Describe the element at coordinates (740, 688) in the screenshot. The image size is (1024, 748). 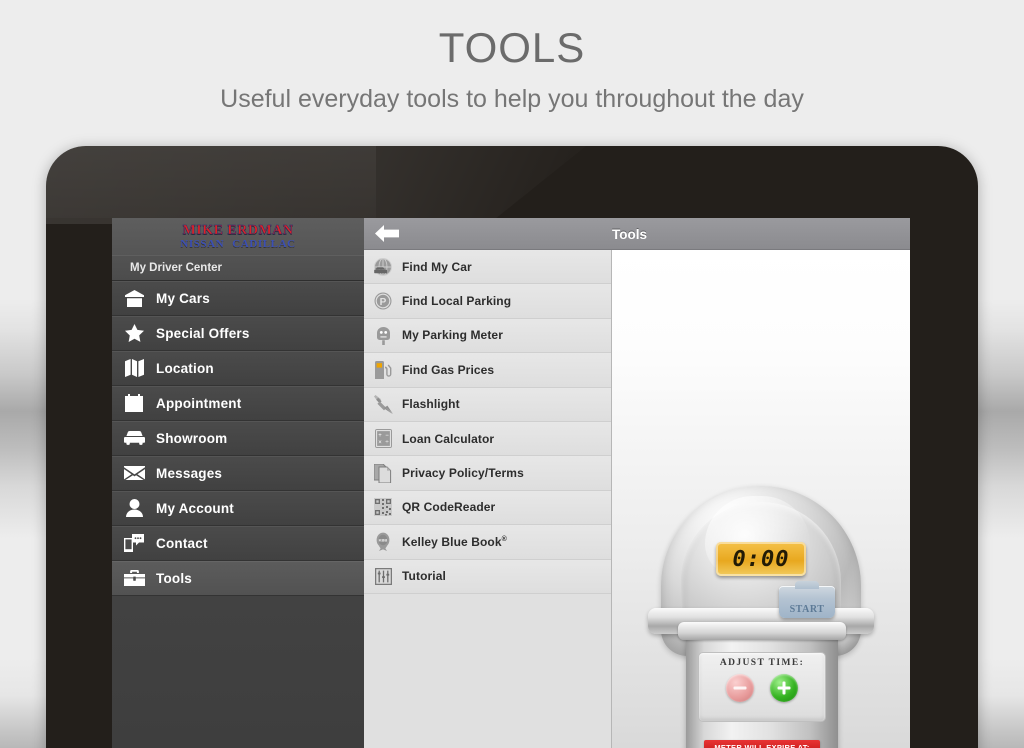
I see `decrease-time-button` at that location.